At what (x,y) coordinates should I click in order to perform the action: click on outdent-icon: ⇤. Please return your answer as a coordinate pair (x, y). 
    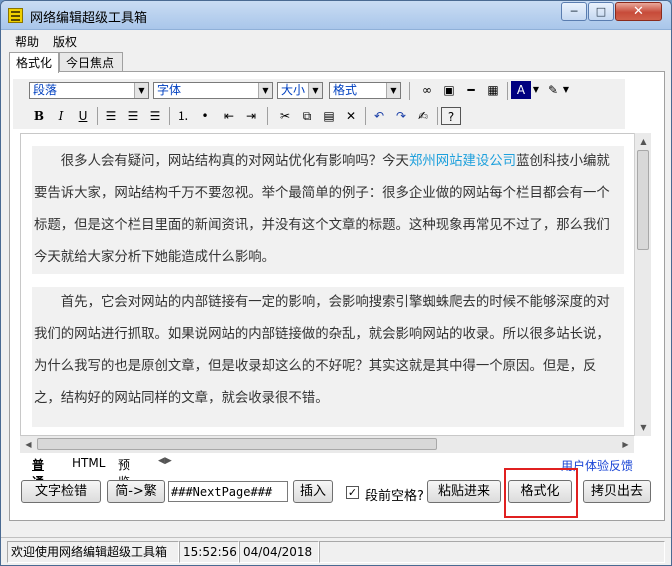
    Looking at the image, I should click on (229, 116).